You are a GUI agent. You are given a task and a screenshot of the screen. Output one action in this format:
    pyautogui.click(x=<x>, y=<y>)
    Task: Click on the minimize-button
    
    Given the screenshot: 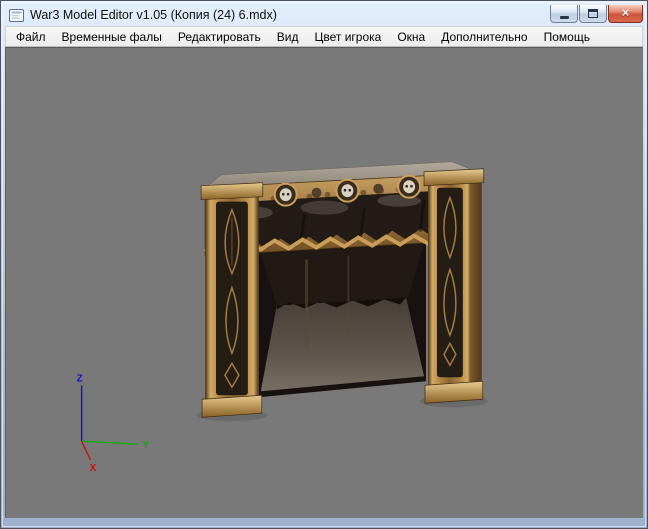 What is the action you would take?
    pyautogui.click(x=564, y=13)
    